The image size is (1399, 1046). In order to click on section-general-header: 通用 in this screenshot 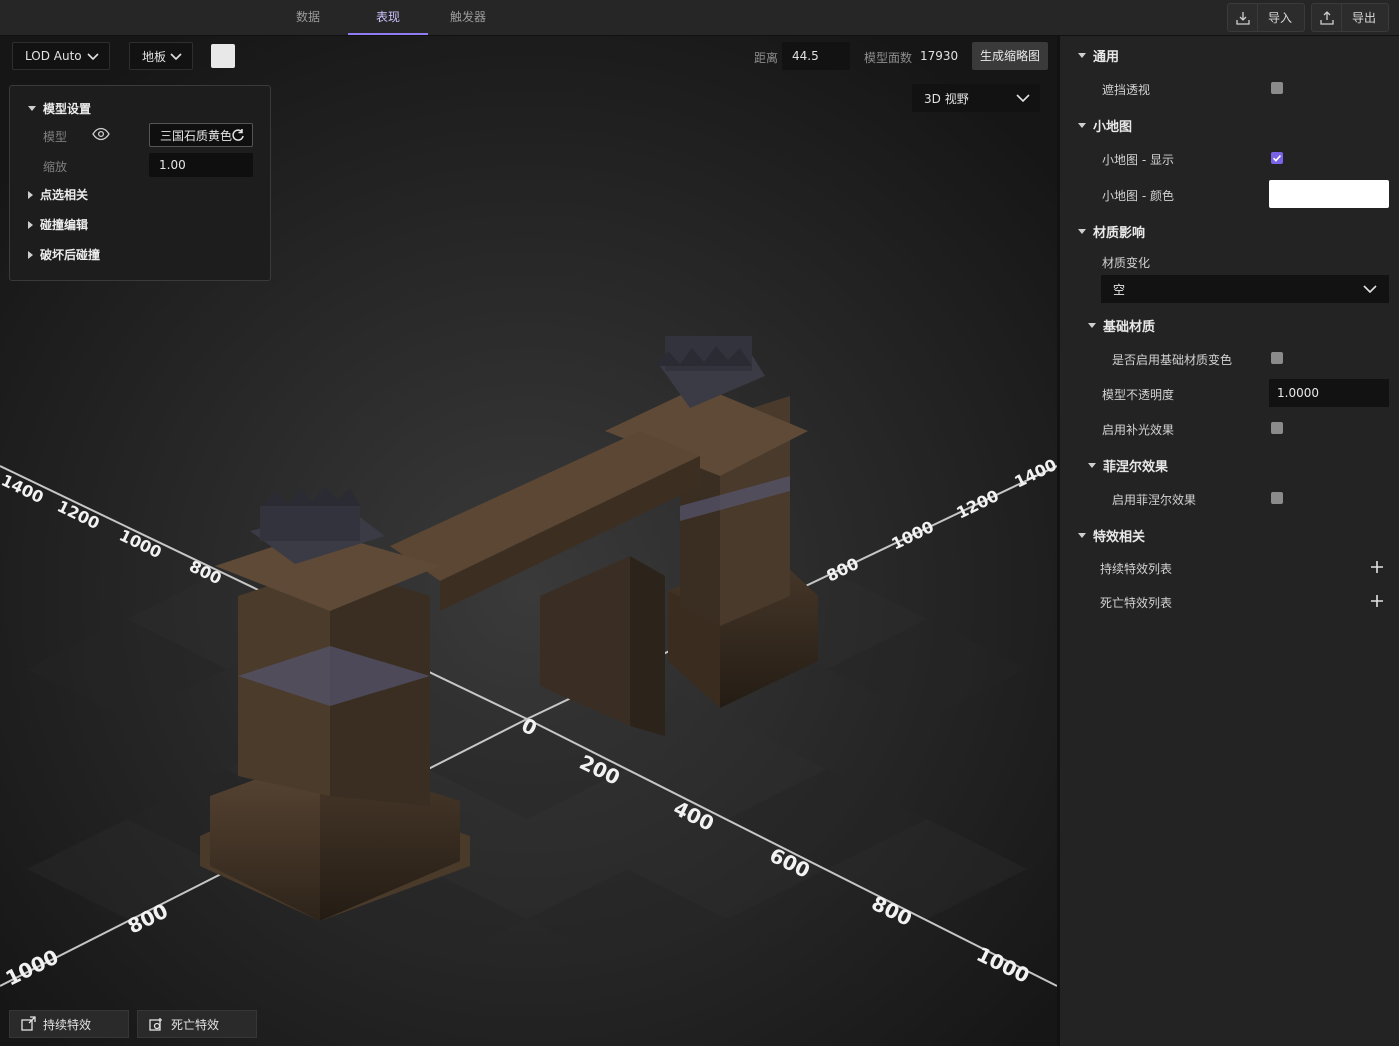, I will do `click(1098, 55)`.